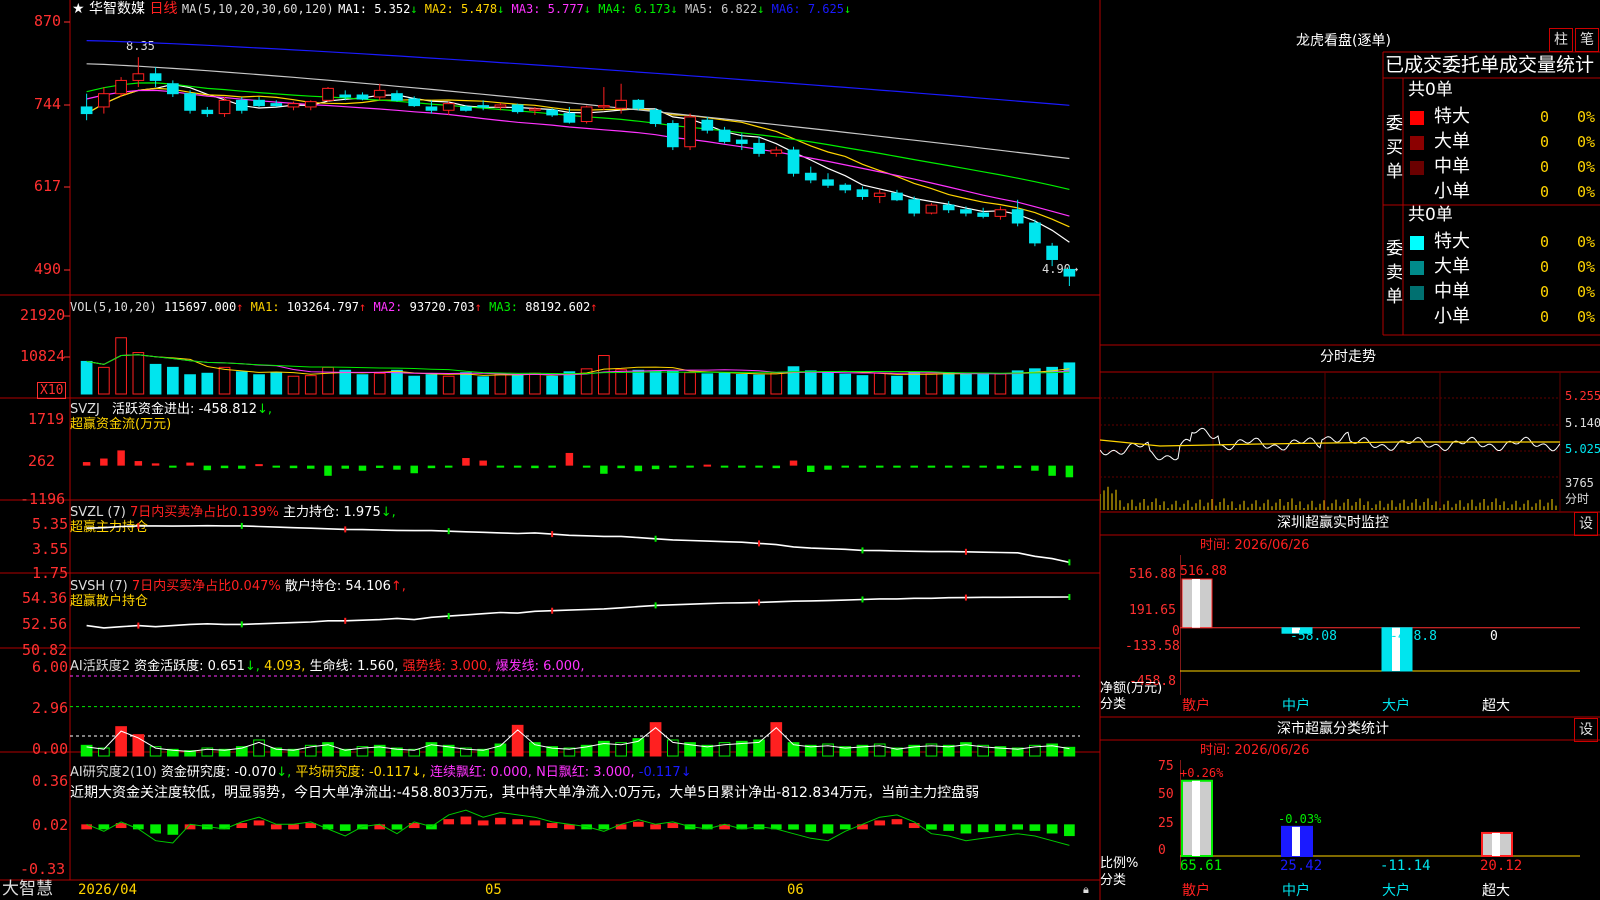  What do you see at coordinates (575, 823) in the screenshot?
I see `ai-research-chart` at bounding box center [575, 823].